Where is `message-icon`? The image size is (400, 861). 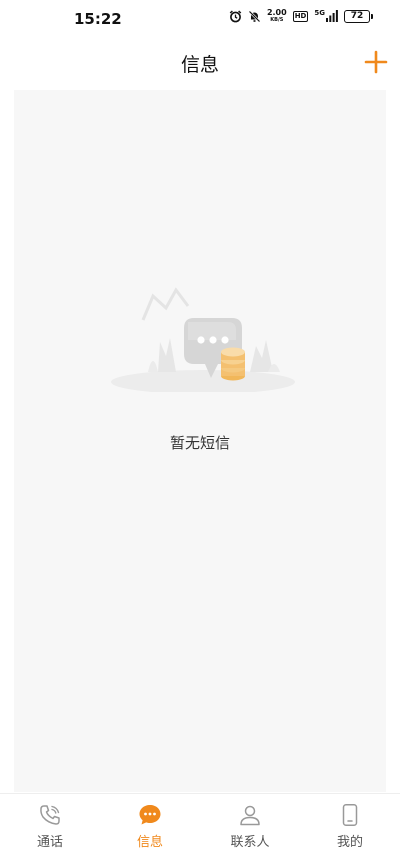
message-icon is located at coordinates (150, 815).